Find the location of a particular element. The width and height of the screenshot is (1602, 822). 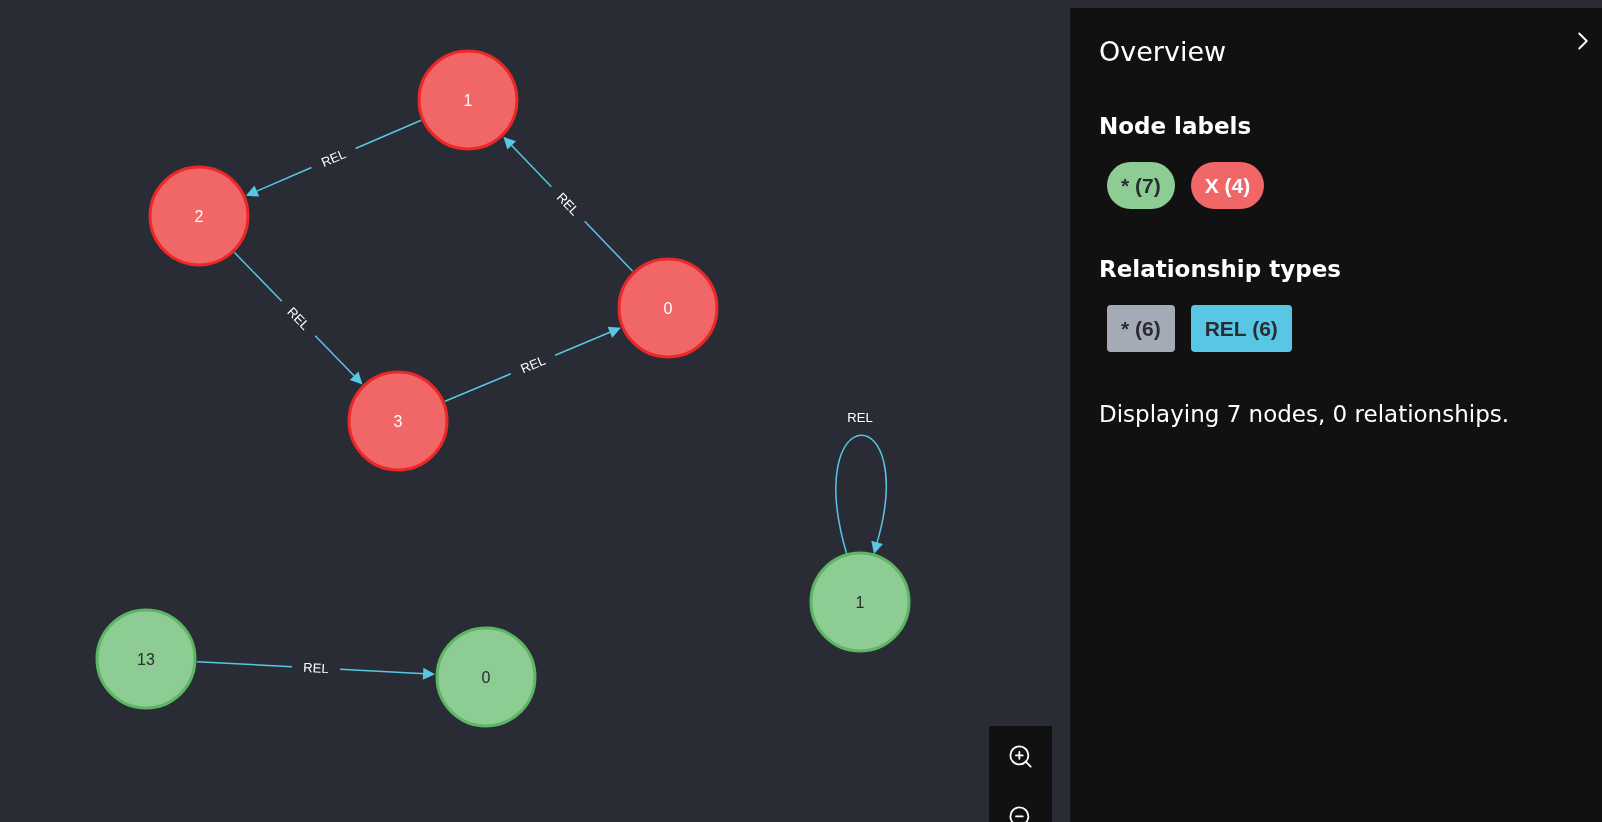

panel-title: Overview is located at coordinates (1163, 52).